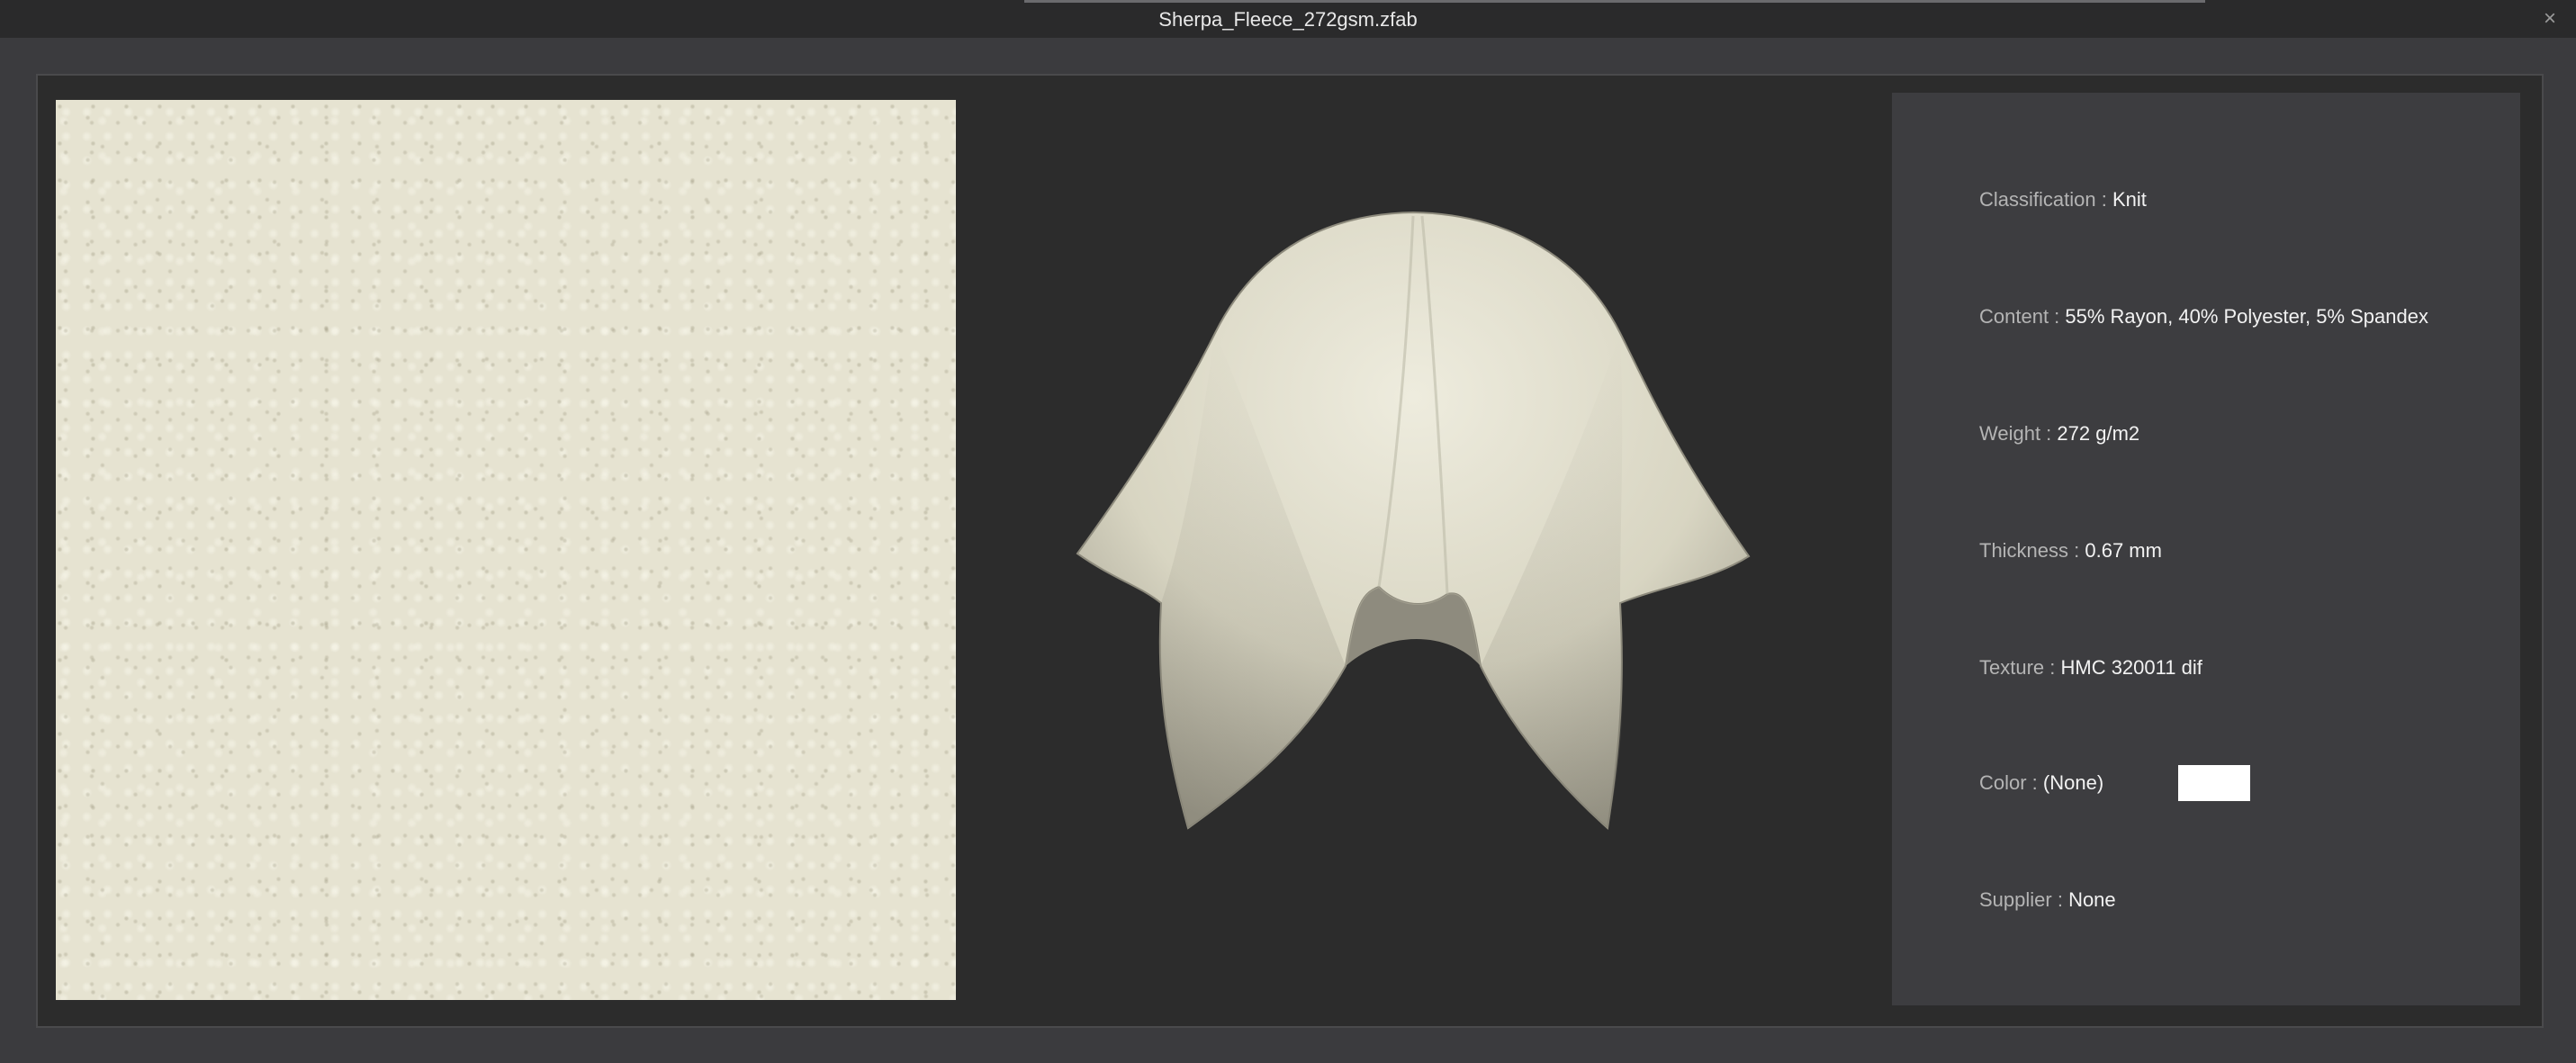 The width and height of the screenshot is (2576, 1063). I want to click on supplier-label: Supplier :, so click(2024, 899).